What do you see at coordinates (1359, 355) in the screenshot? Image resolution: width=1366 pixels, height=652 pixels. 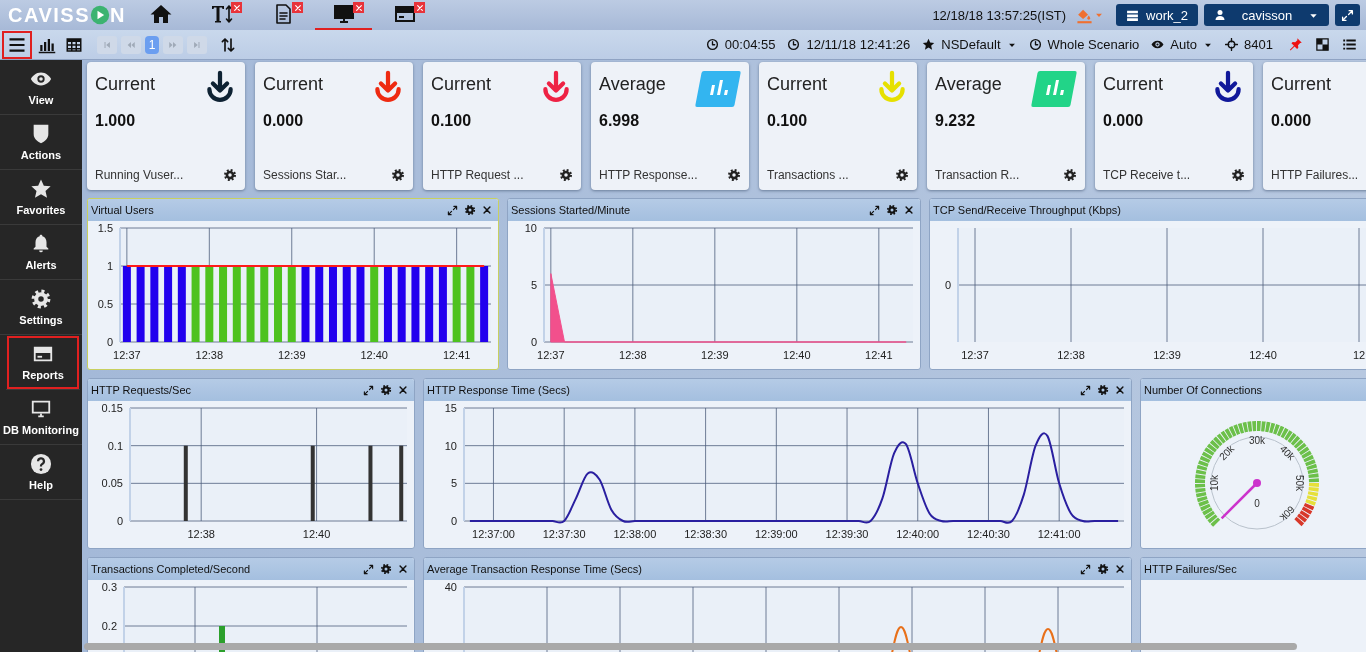 I see `x-axis-label: 12` at bounding box center [1359, 355].